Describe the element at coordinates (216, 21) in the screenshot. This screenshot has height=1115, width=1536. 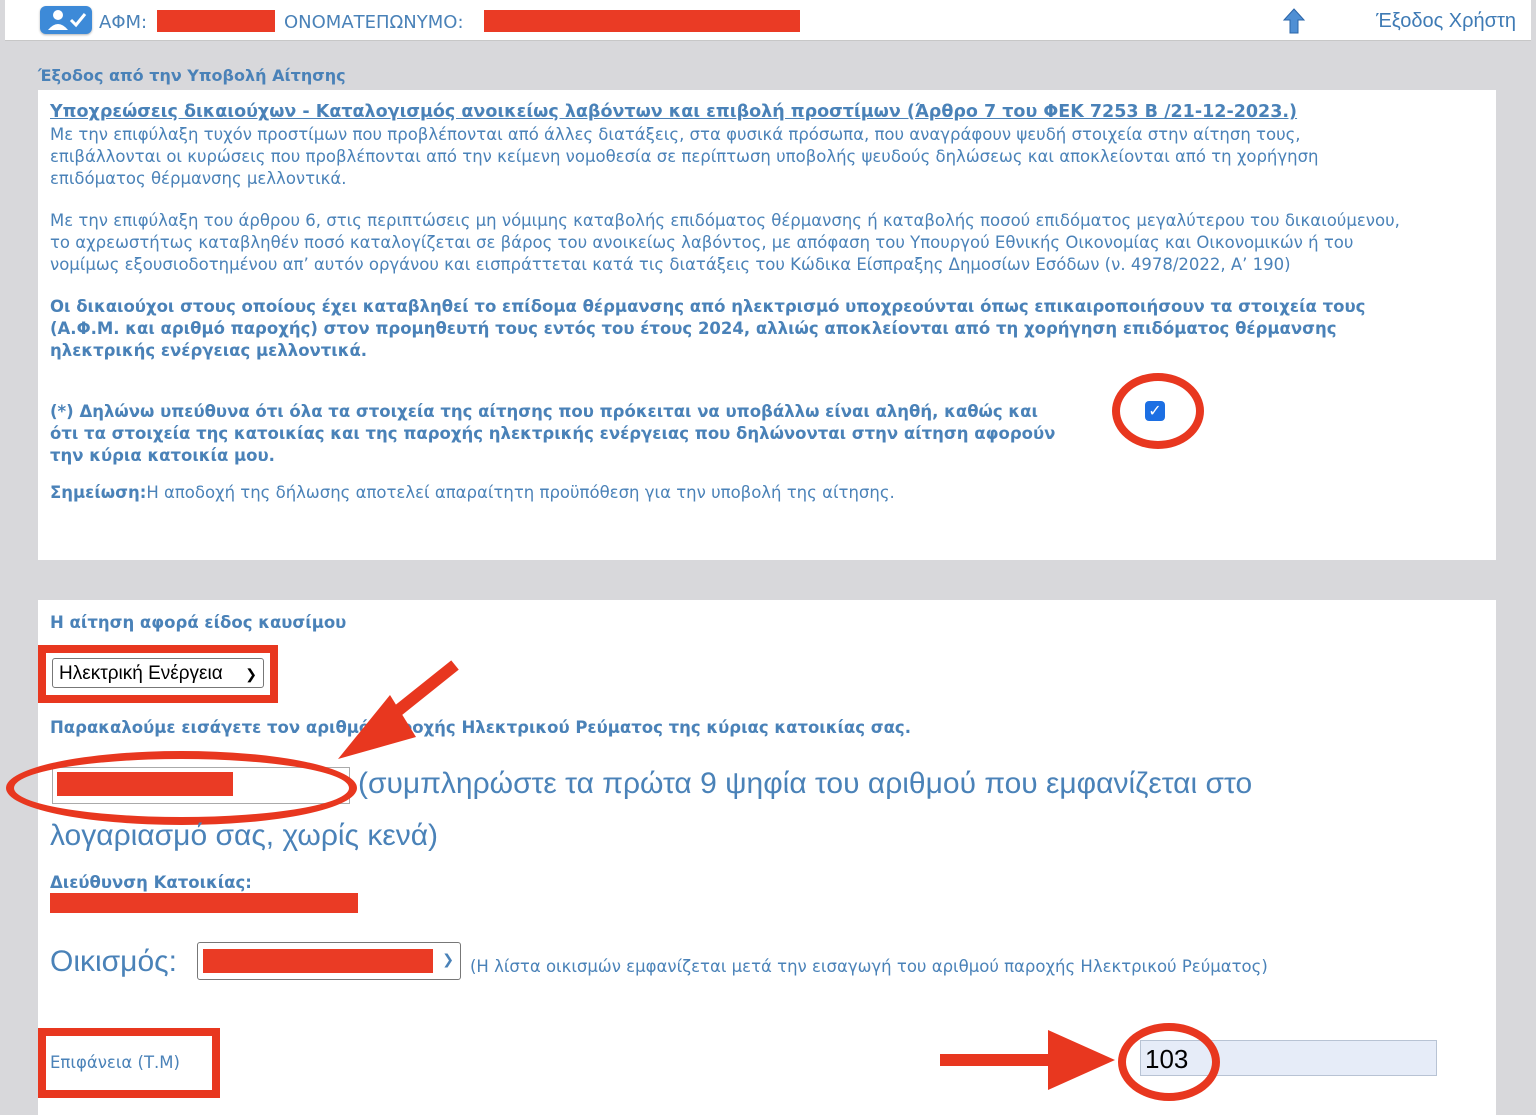
I see `afm-redacted` at that location.